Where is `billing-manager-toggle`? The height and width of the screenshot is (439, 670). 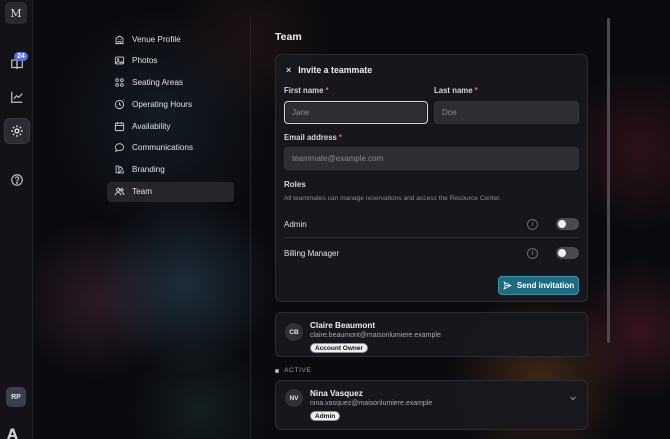
billing-manager-toggle is located at coordinates (567, 253).